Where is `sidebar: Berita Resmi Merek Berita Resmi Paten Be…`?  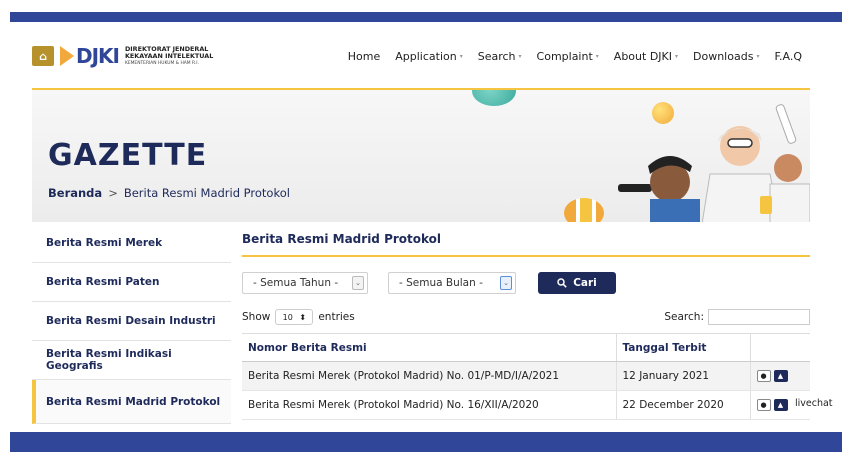 sidebar: Berita Resmi Merek Berita Resmi Paten Be… is located at coordinates (131, 324).